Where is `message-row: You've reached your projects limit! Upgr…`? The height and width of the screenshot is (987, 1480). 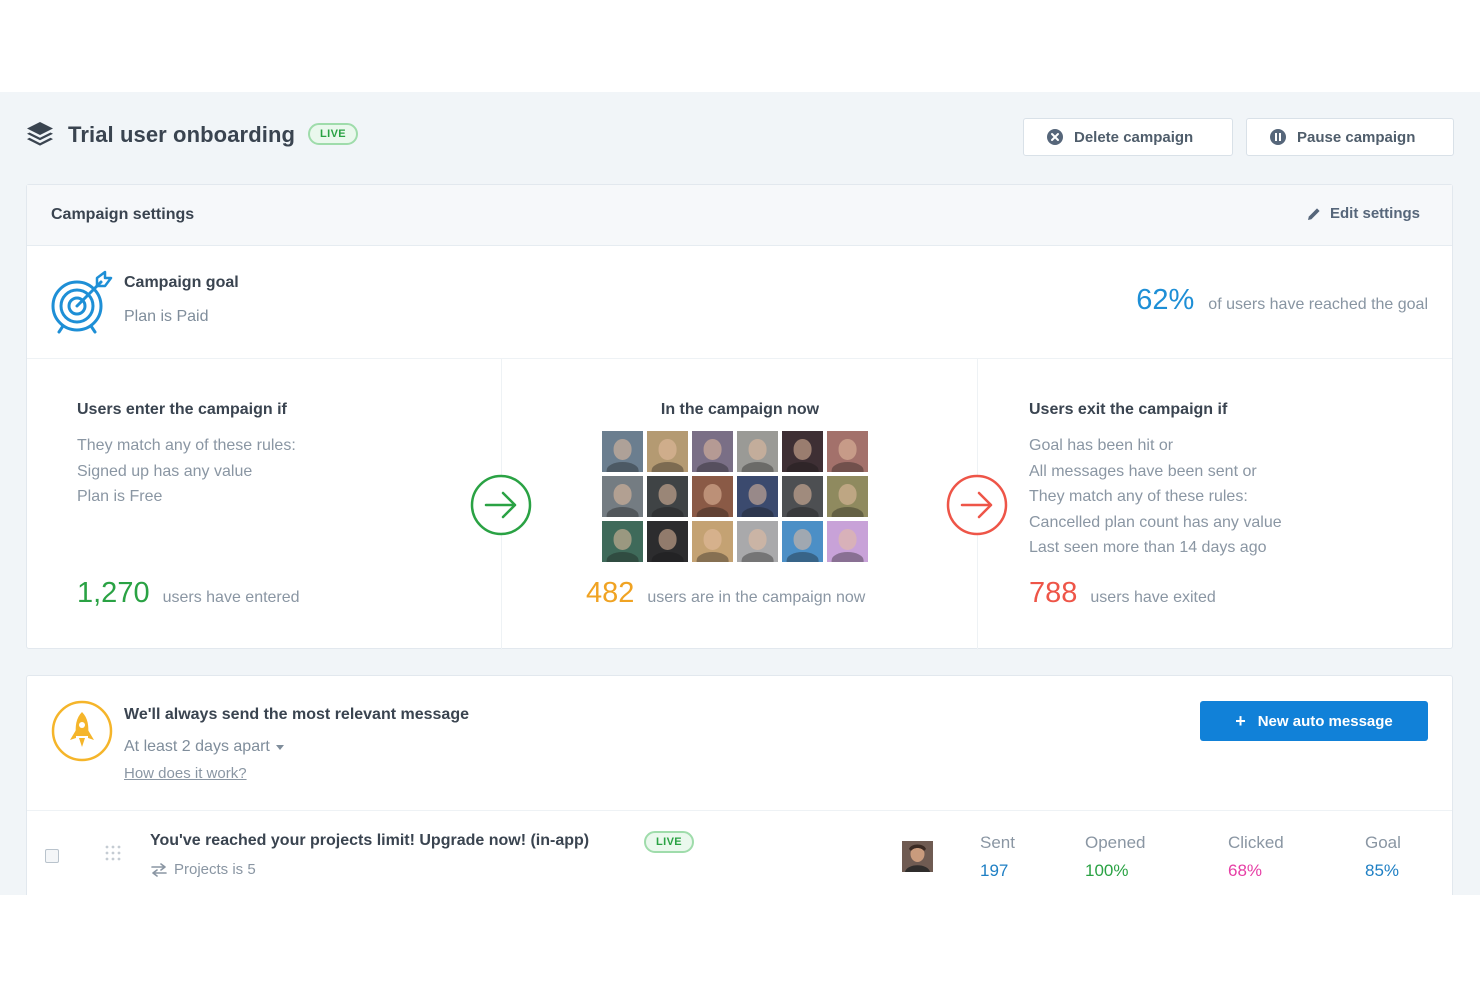
message-row: You've reached your projects limit! Upgr… is located at coordinates (739, 853).